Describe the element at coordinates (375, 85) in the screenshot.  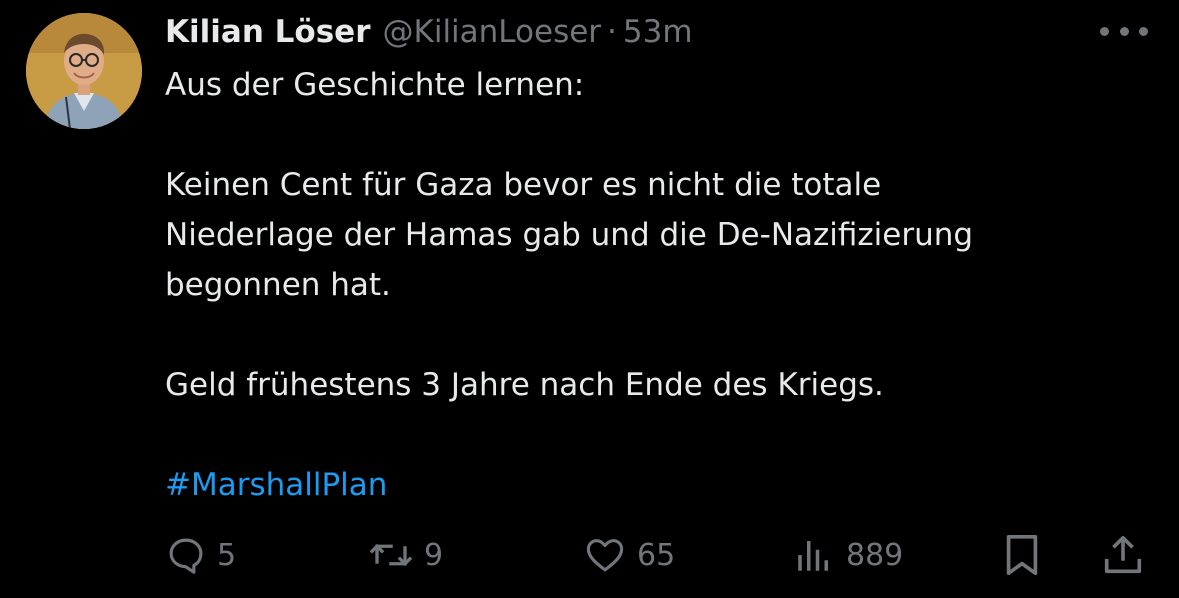
I see `tweet-text-line: Aus der Geschichte lernen:` at that location.